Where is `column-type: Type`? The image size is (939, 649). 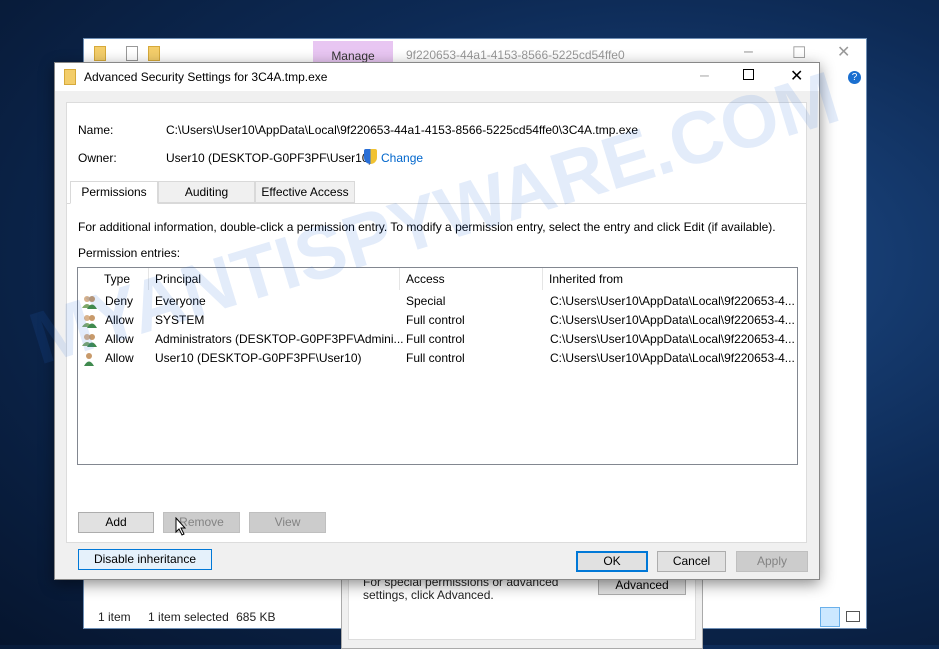 column-type: Type is located at coordinates (123, 279).